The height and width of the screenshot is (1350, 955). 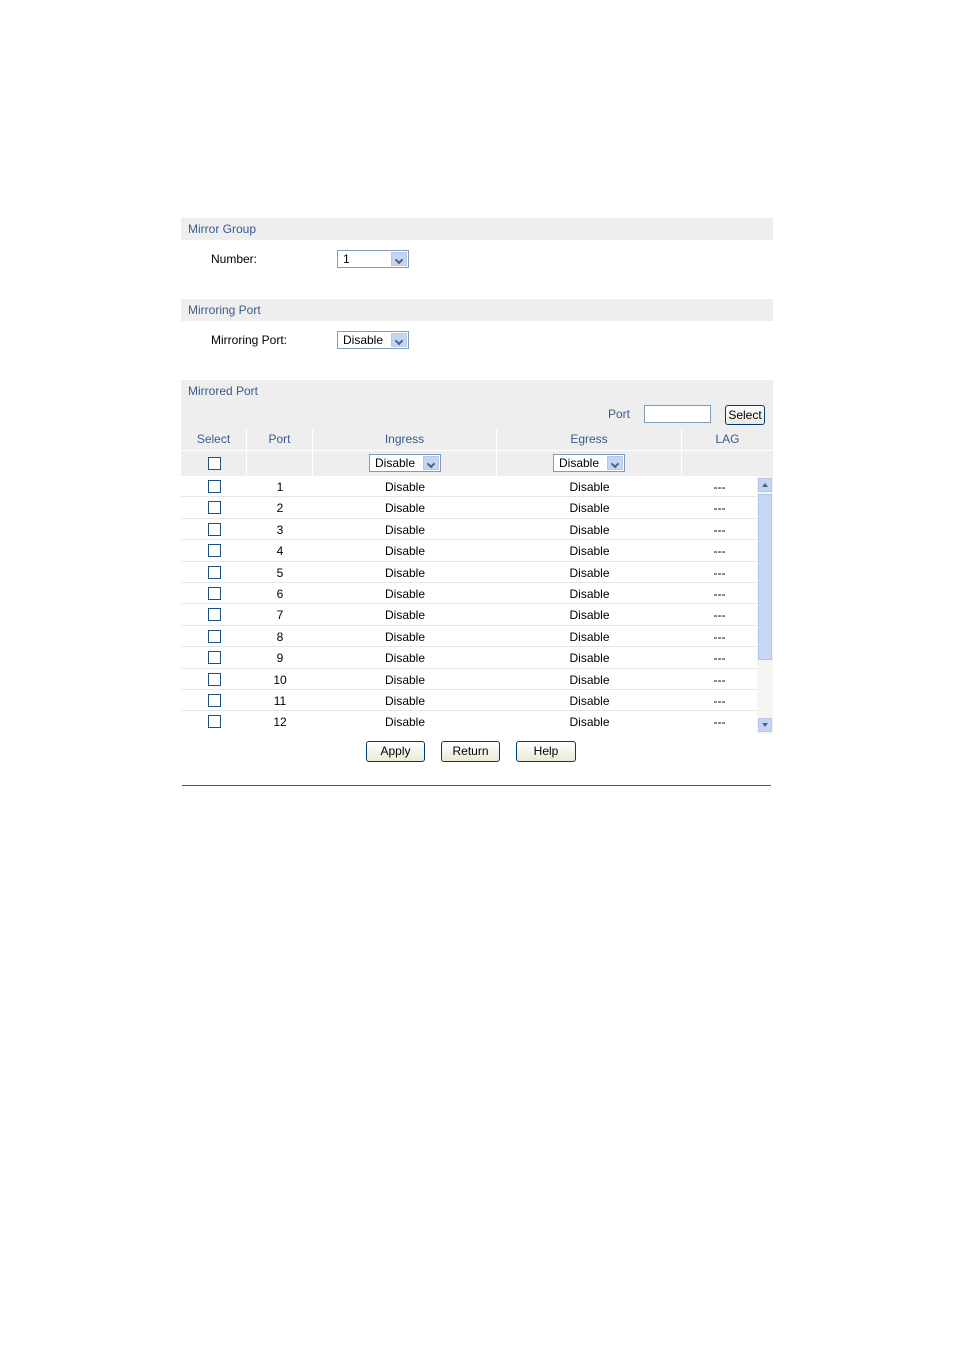 What do you see at coordinates (677, 414) in the screenshot?
I see `port-search-input` at bounding box center [677, 414].